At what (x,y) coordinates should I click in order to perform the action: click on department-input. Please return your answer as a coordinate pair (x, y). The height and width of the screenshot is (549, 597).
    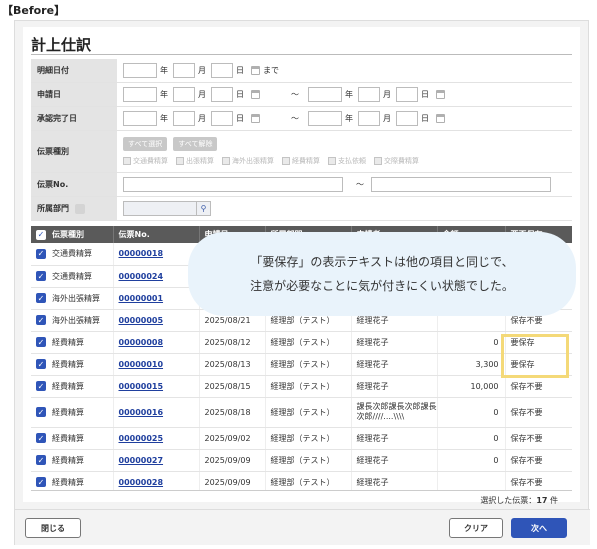
    Looking at the image, I should click on (160, 208).